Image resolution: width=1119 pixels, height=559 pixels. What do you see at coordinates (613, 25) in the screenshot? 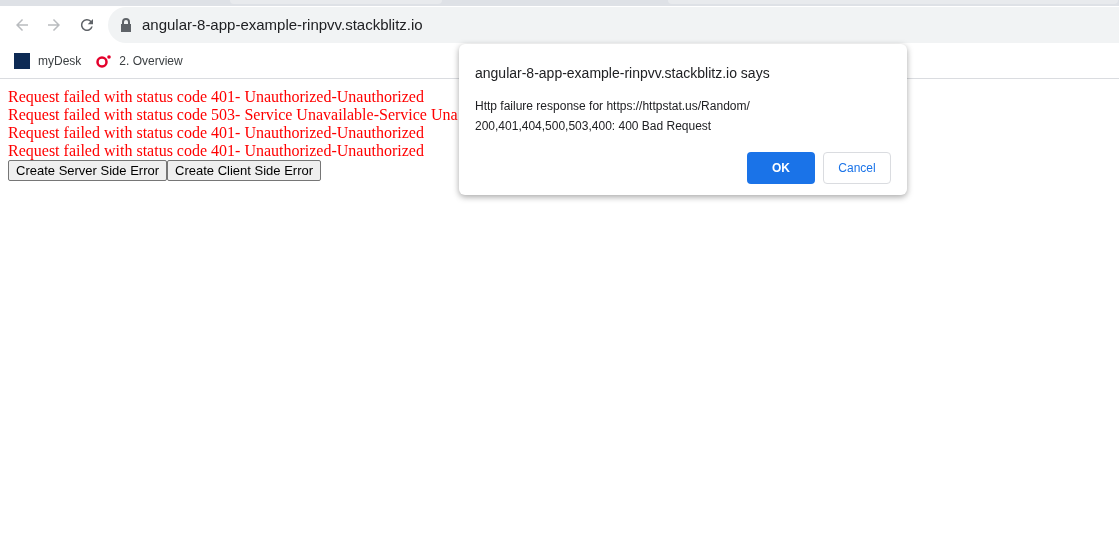
I see `address-bar: angular-8-app-example-rinpvv.stackblitz.io` at bounding box center [613, 25].